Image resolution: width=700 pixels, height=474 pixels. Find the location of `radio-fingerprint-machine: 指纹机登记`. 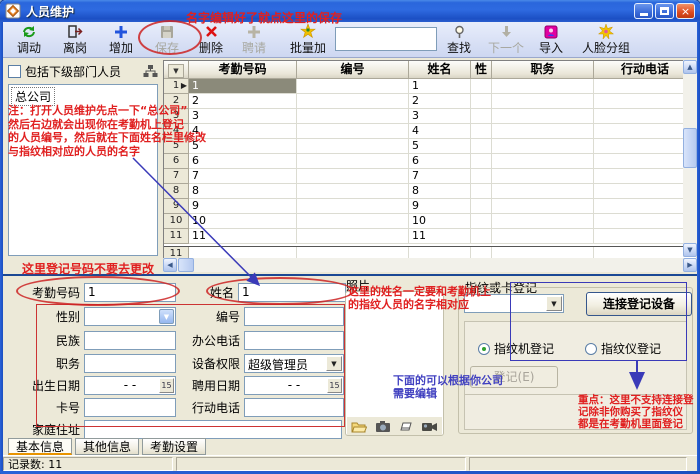

radio-fingerprint-machine: 指纹机登记 is located at coordinates (516, 348).